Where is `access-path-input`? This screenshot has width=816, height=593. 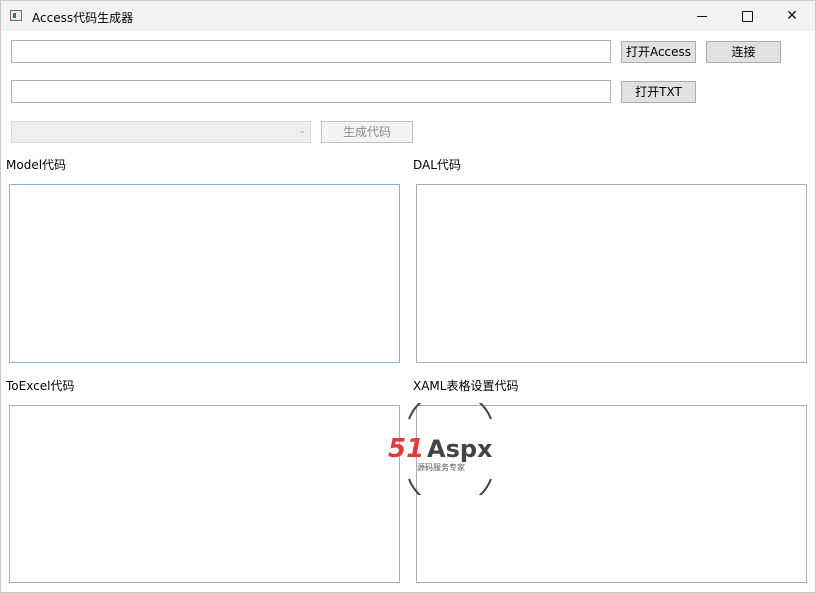 access-path-input is located at coordinates (311, 51).